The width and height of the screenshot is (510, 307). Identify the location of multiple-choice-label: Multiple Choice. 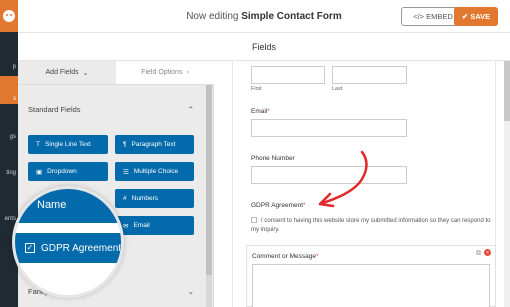
(156, 171).